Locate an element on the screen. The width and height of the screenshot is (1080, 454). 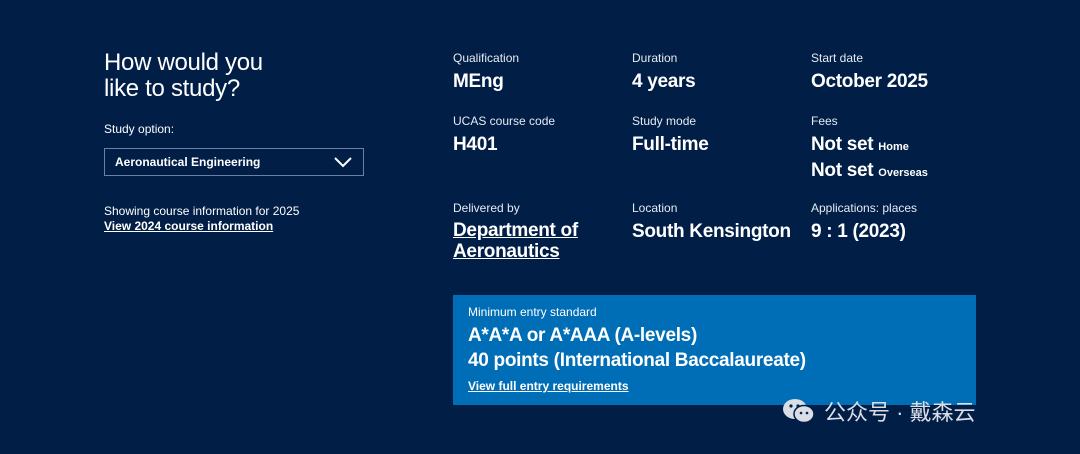
study-mode-cell: Study mode Full-time is located at coordinates (717, 135).